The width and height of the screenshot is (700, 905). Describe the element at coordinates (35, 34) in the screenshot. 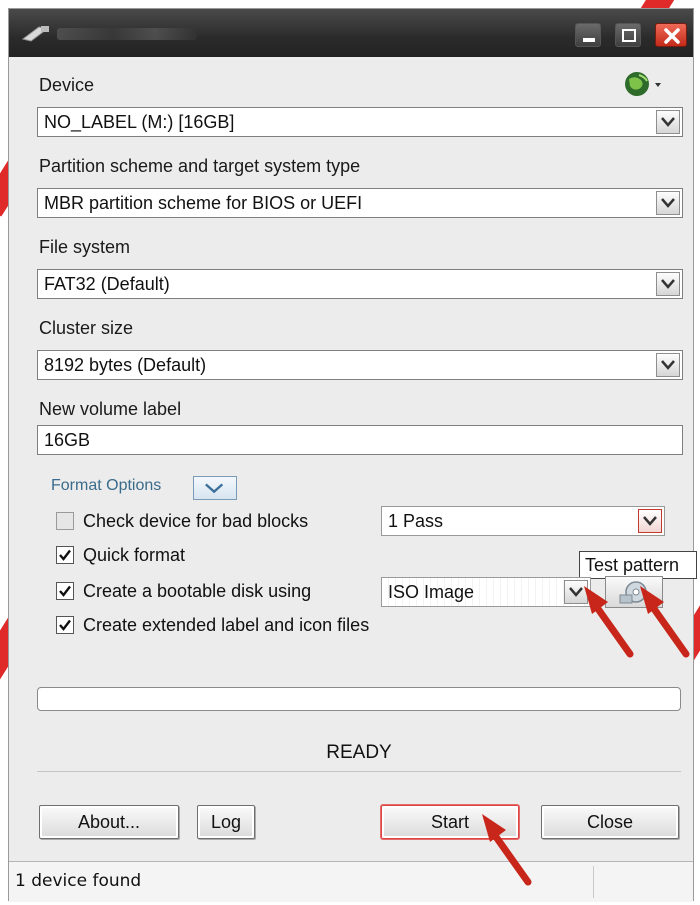

I see `app-icon` at that location.